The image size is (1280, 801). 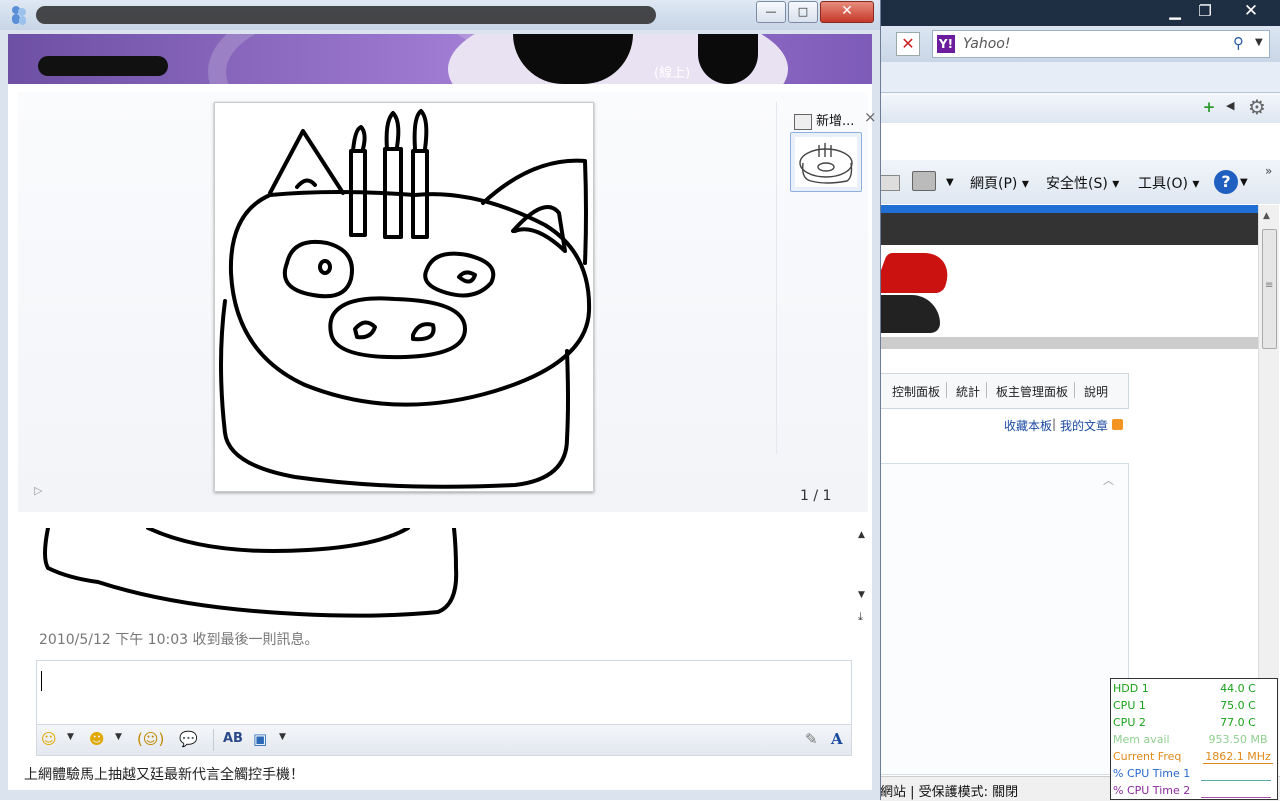 I want to click on grip-icon: ≡, so click(x=1269, y=285).